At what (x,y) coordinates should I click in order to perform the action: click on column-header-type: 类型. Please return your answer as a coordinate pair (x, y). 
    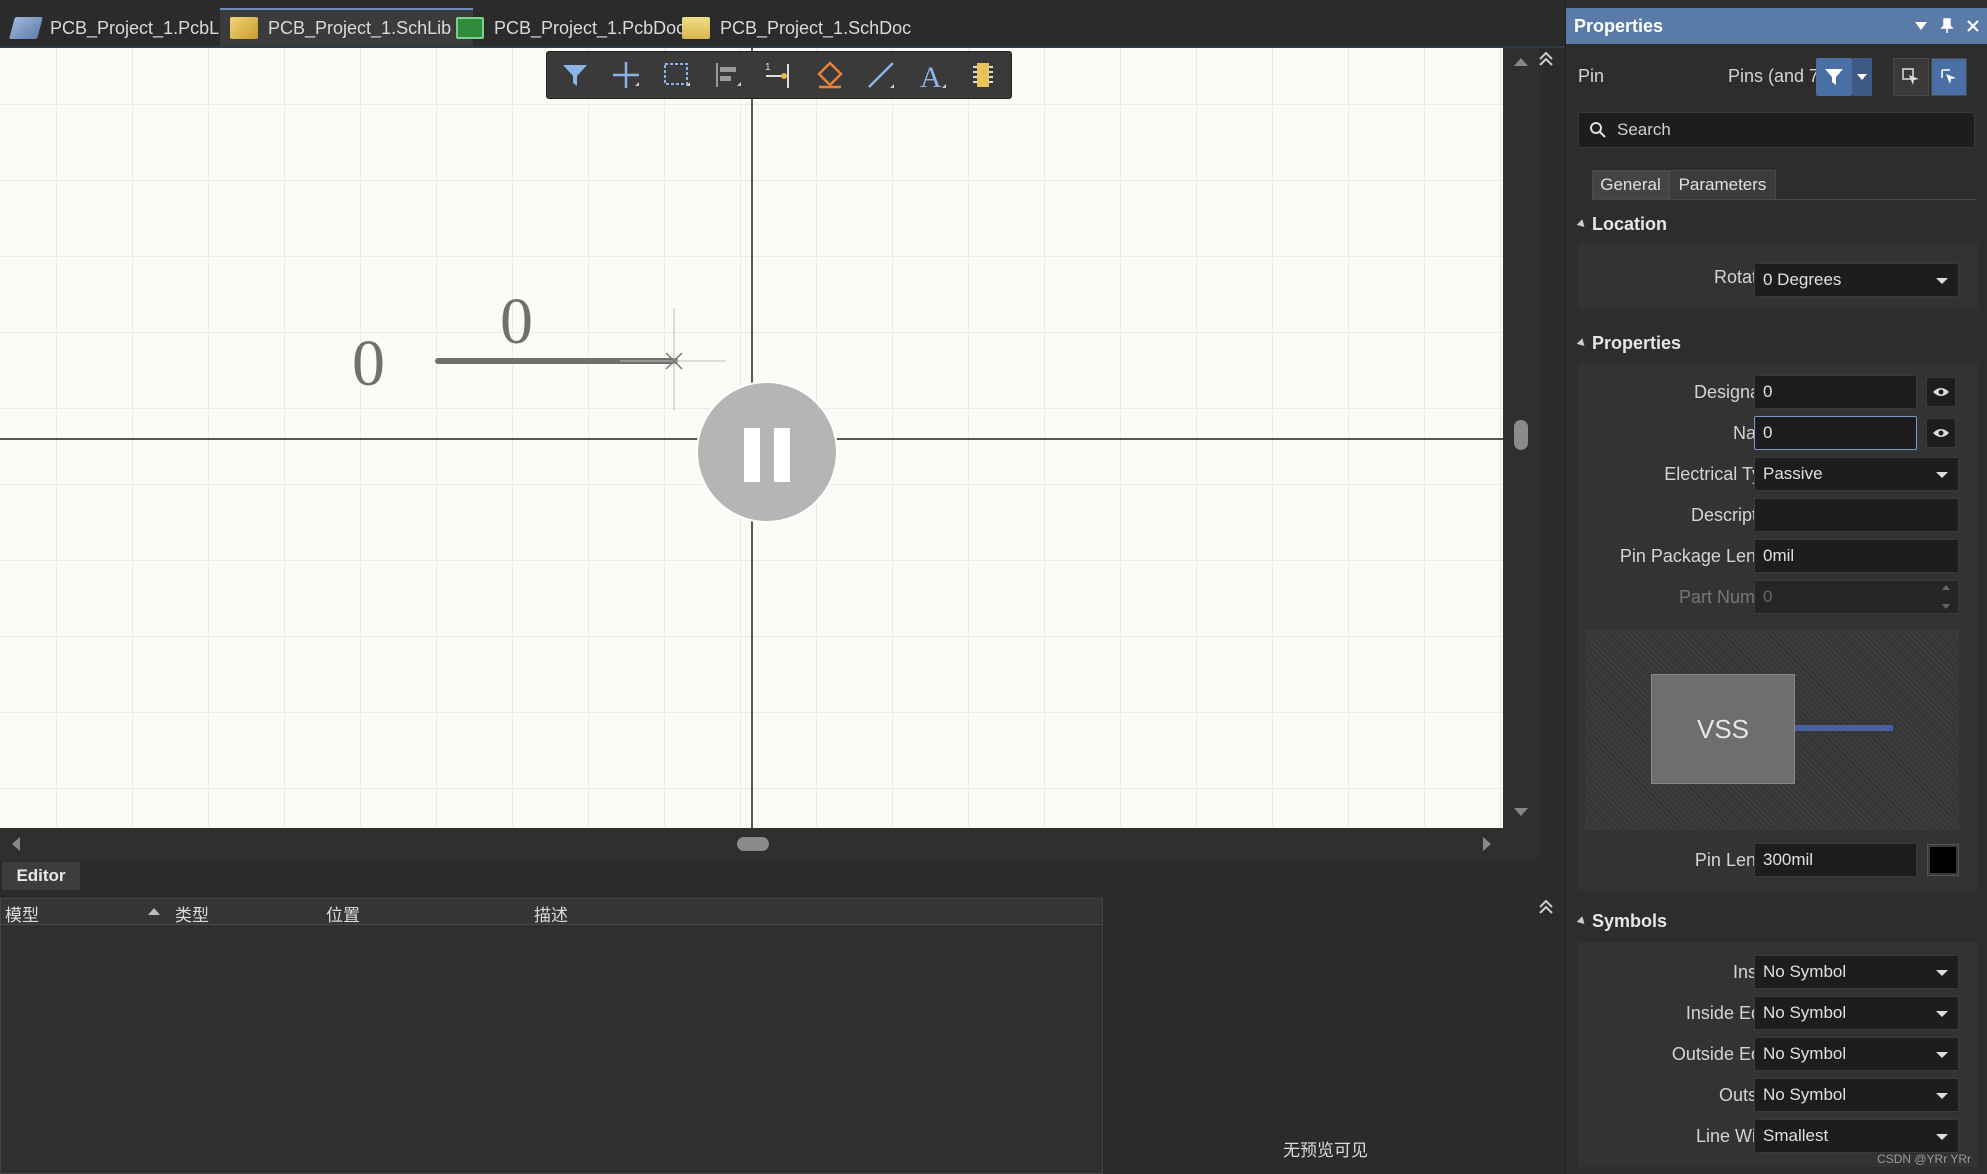
    Looking at the image, I should click on (192, 913).